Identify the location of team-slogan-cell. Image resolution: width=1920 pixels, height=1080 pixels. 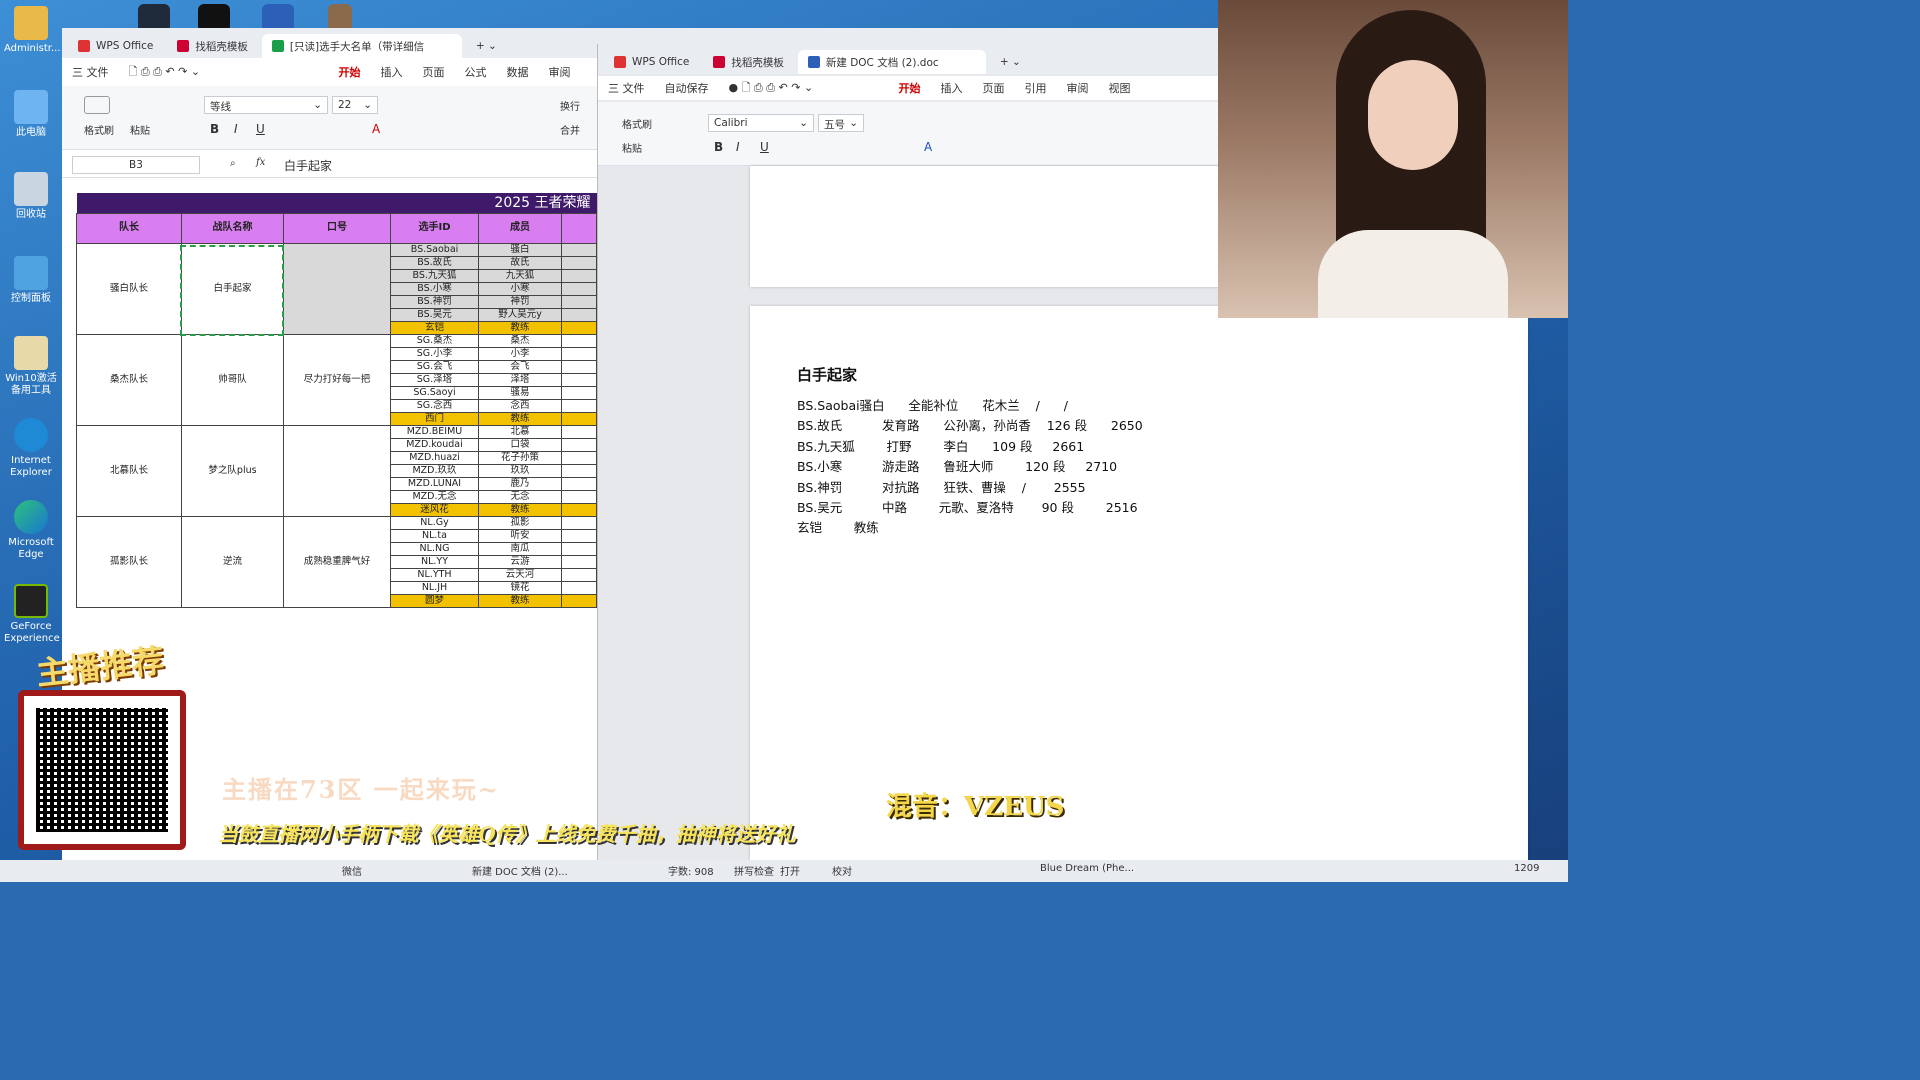
(337, 288).